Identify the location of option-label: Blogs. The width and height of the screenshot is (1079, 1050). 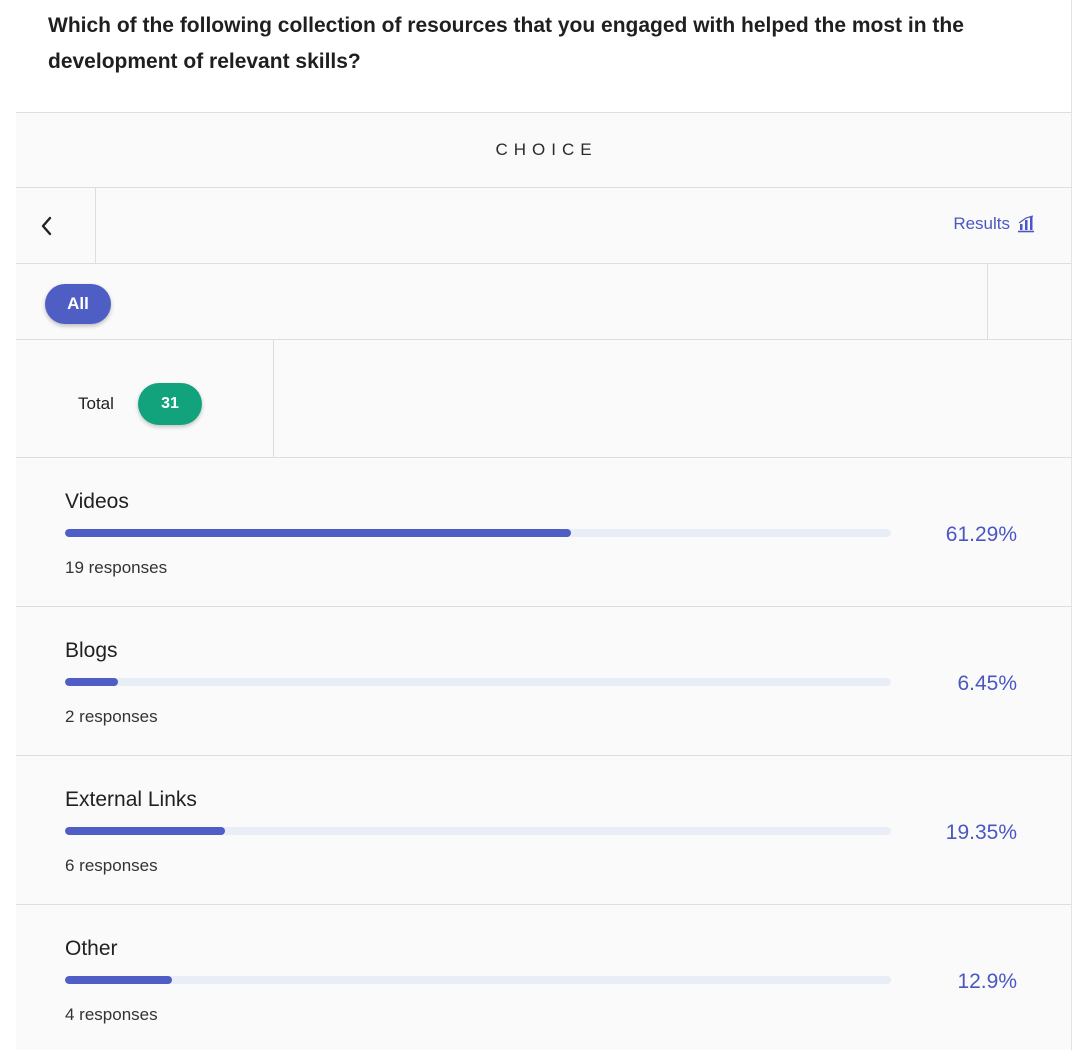
(91, 650).